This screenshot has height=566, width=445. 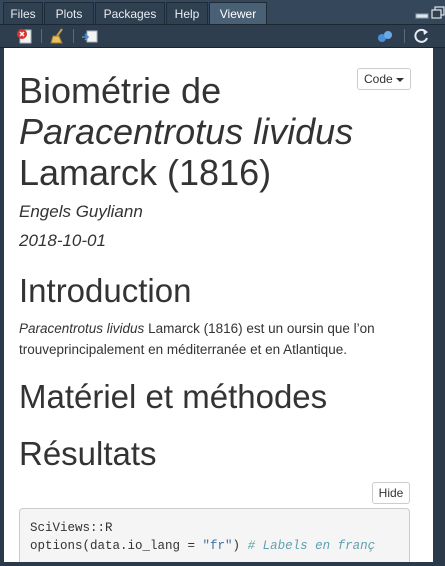 I want to click on section-heading-methods: Matériel et méthodes, so click(x=173, y=396).